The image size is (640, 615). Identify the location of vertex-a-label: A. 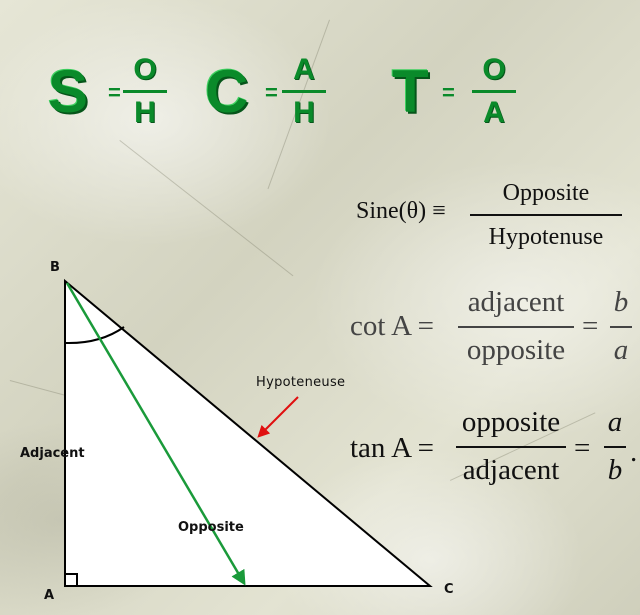
(49, 595).